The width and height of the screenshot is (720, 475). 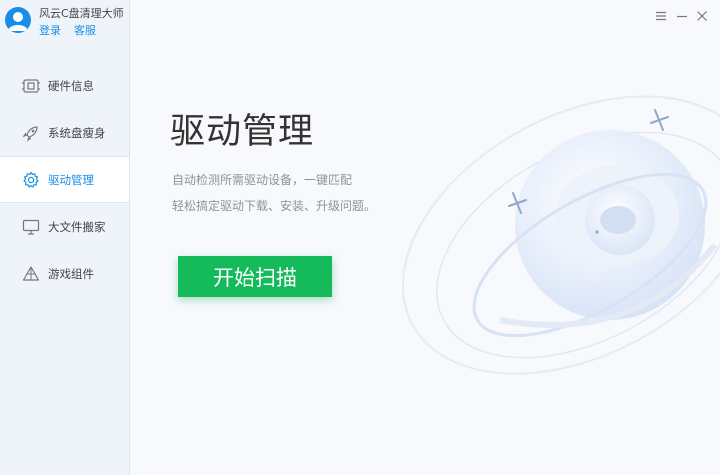 What do you see at coordinates (262, 180) in the screenshot?
I see `description-line-1: 自动检测所需驱动设备，一键匹配` at bounding box center [262, 180].